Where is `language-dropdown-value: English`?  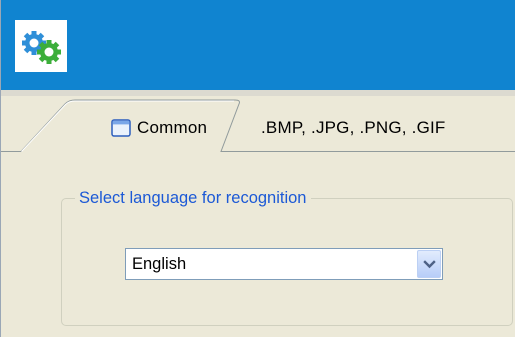 language-dropdown-value: English is located at coordinates (159, 264).